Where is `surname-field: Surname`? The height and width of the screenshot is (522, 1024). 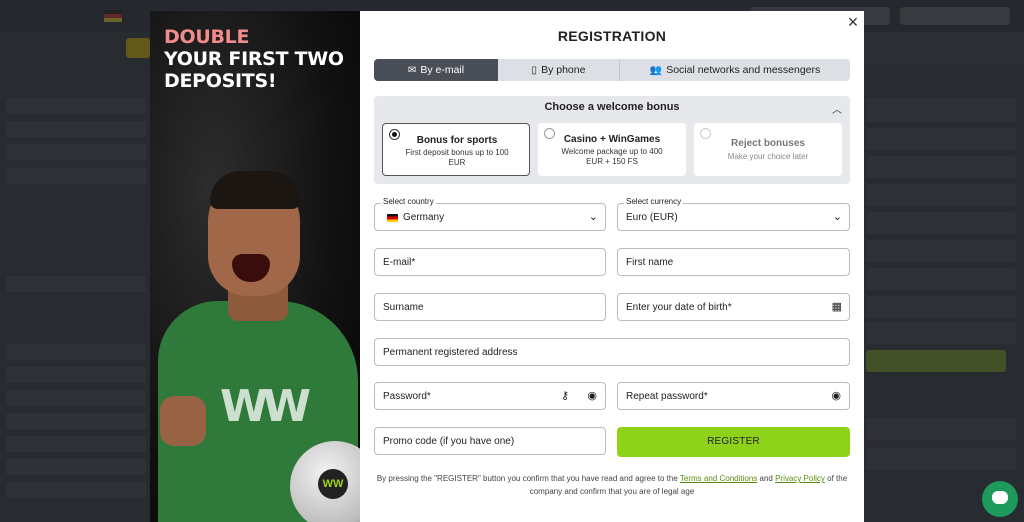
surname-field: Surname is located at coordinates (490, 307).